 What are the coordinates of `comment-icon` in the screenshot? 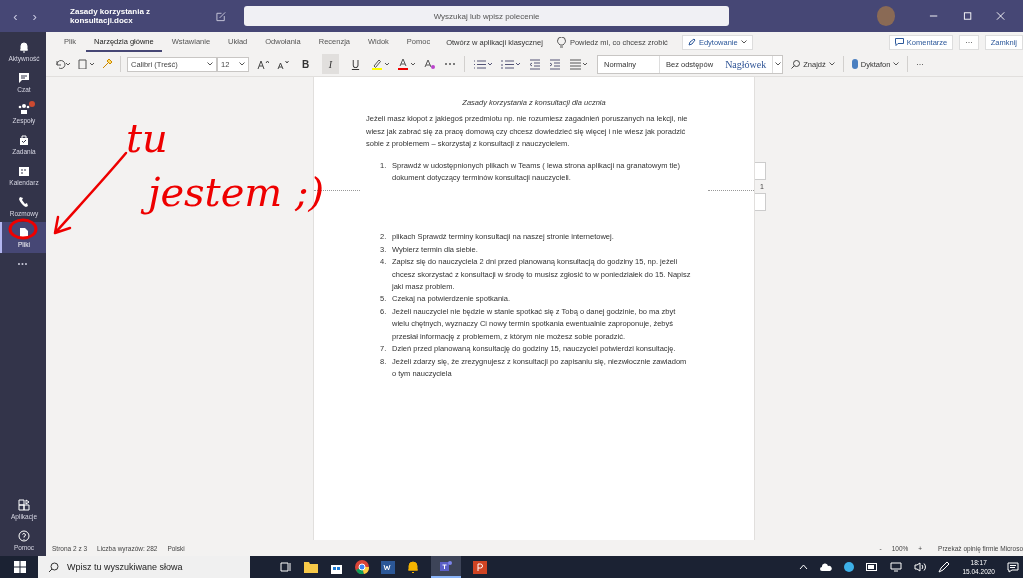 It's located at (899, 42).